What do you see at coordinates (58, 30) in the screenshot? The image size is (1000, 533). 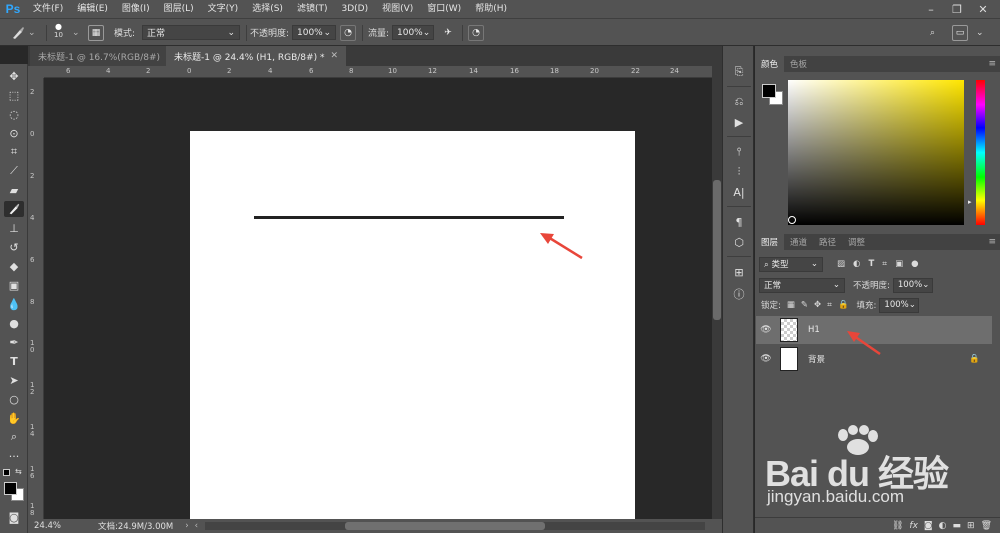 I see `brush-size-picker: ● 10` at bounding box center [58, 30].